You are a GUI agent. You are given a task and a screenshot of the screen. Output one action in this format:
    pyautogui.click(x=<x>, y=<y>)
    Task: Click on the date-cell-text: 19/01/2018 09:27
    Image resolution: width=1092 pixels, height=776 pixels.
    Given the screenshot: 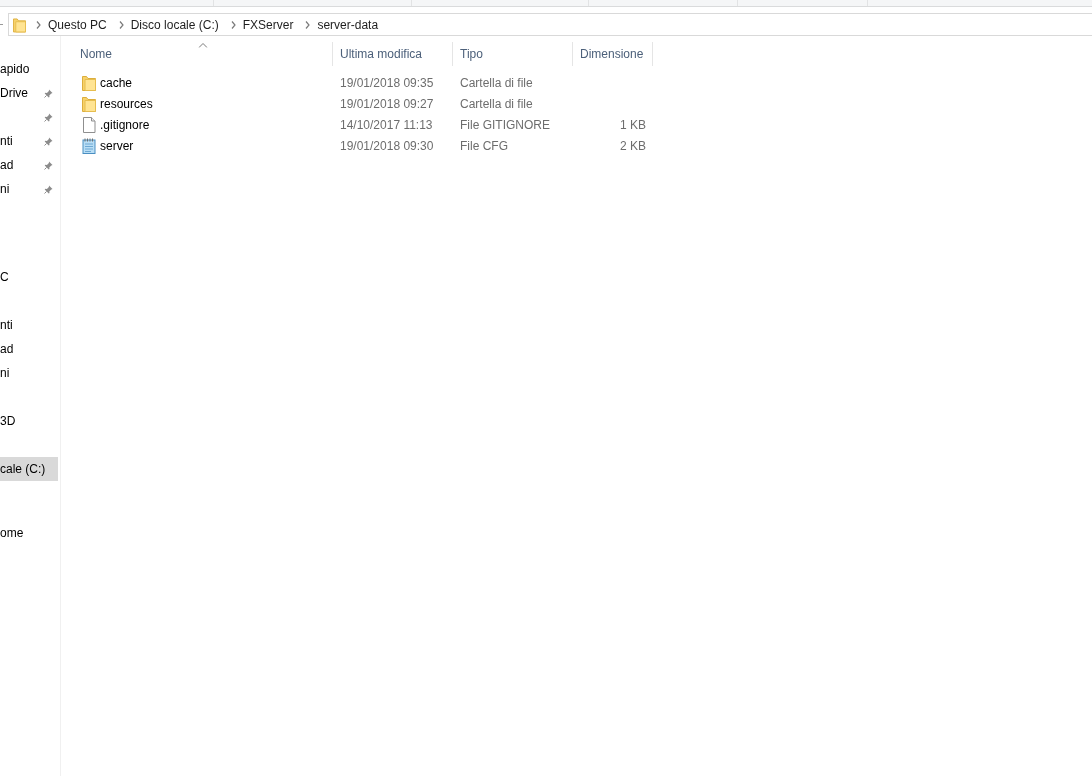 What is the action you would take?
    pyautogui.click(x=387, y=104)
    